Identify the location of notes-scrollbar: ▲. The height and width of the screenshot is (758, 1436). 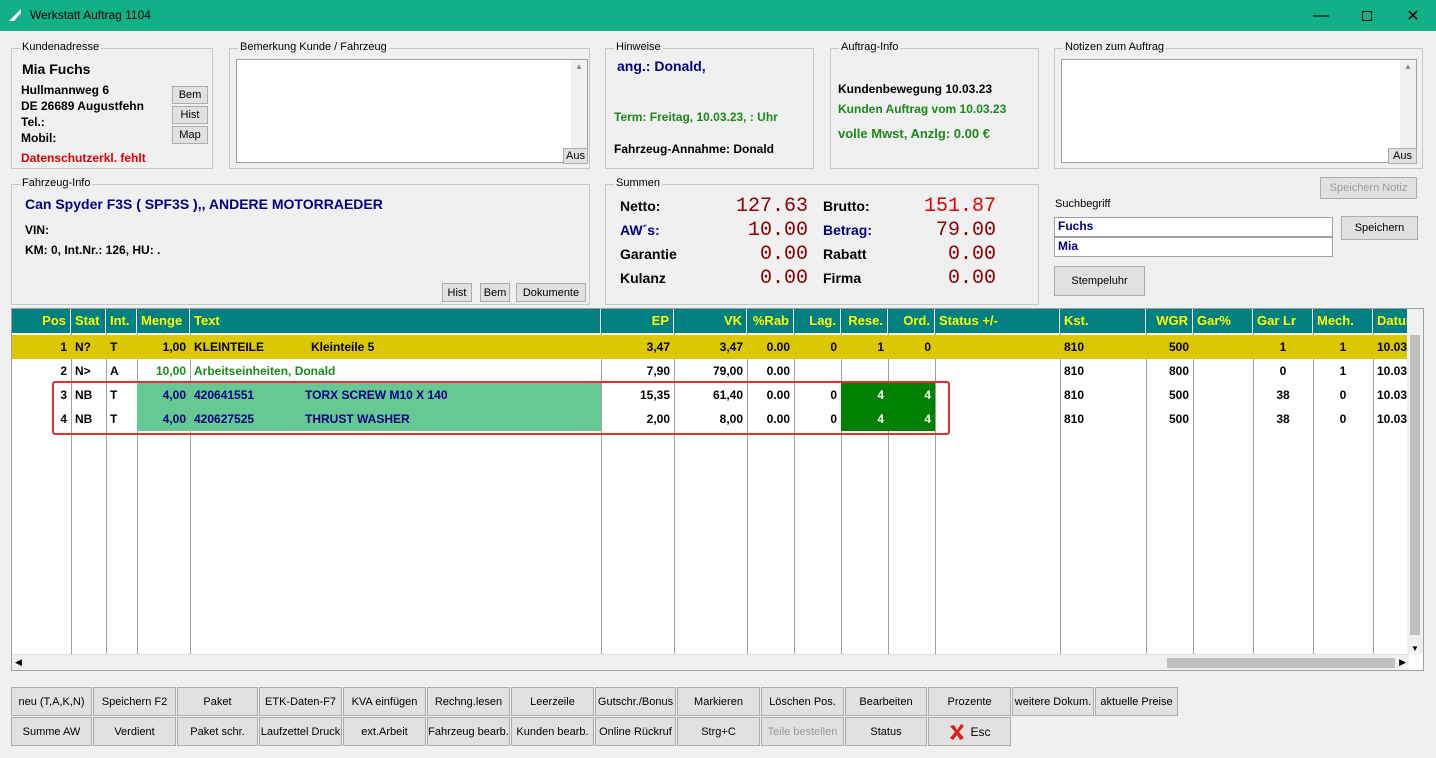
(1408, 111).